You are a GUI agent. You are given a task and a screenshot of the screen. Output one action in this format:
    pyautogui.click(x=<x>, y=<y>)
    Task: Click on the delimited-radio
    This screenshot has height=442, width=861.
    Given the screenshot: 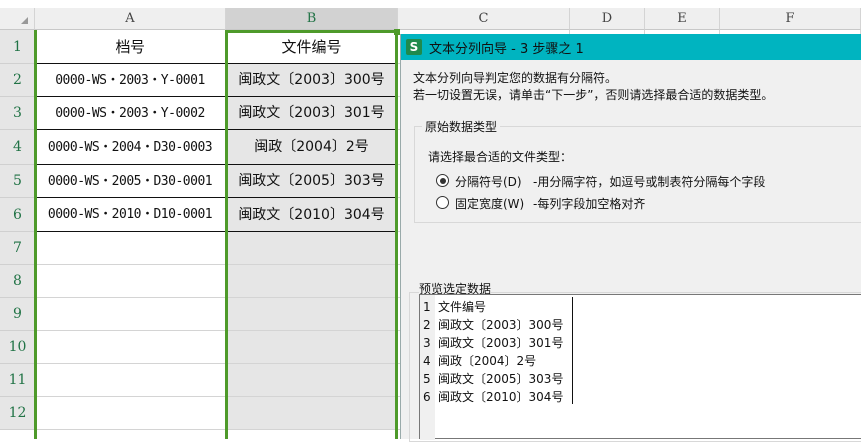 What is the action you would take?
    pyautogui.click(x=442, y=180)
    